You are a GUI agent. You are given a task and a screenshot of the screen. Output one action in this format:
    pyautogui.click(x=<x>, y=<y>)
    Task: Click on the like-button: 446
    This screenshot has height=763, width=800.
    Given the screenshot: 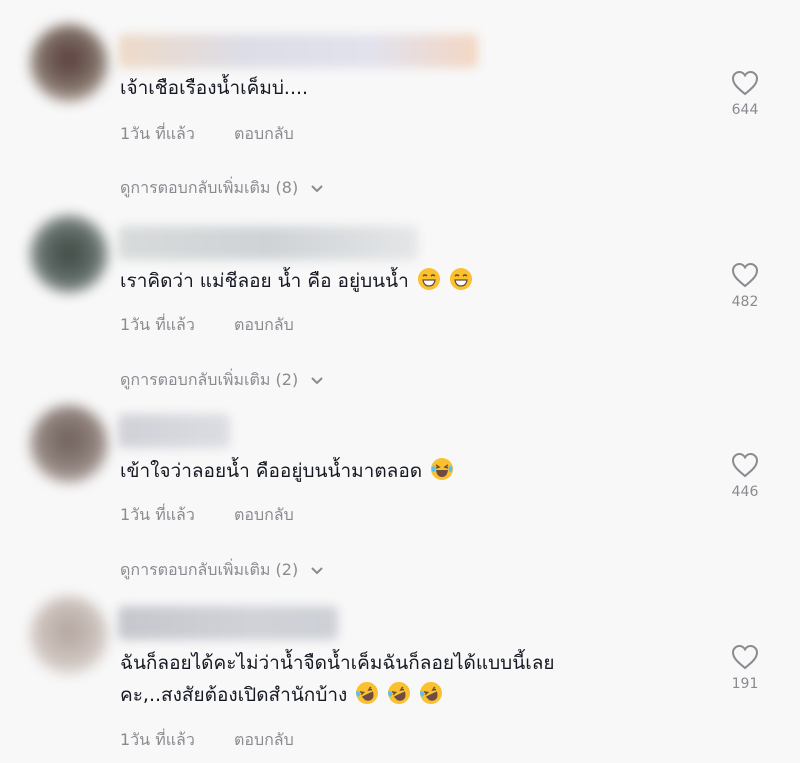 What is the action you would take?
    pyautogui.click(x=745, y=476)
    